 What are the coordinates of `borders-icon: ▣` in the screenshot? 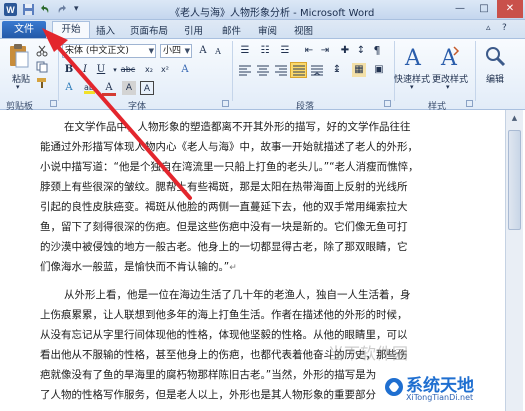 It's located at (379, 70).